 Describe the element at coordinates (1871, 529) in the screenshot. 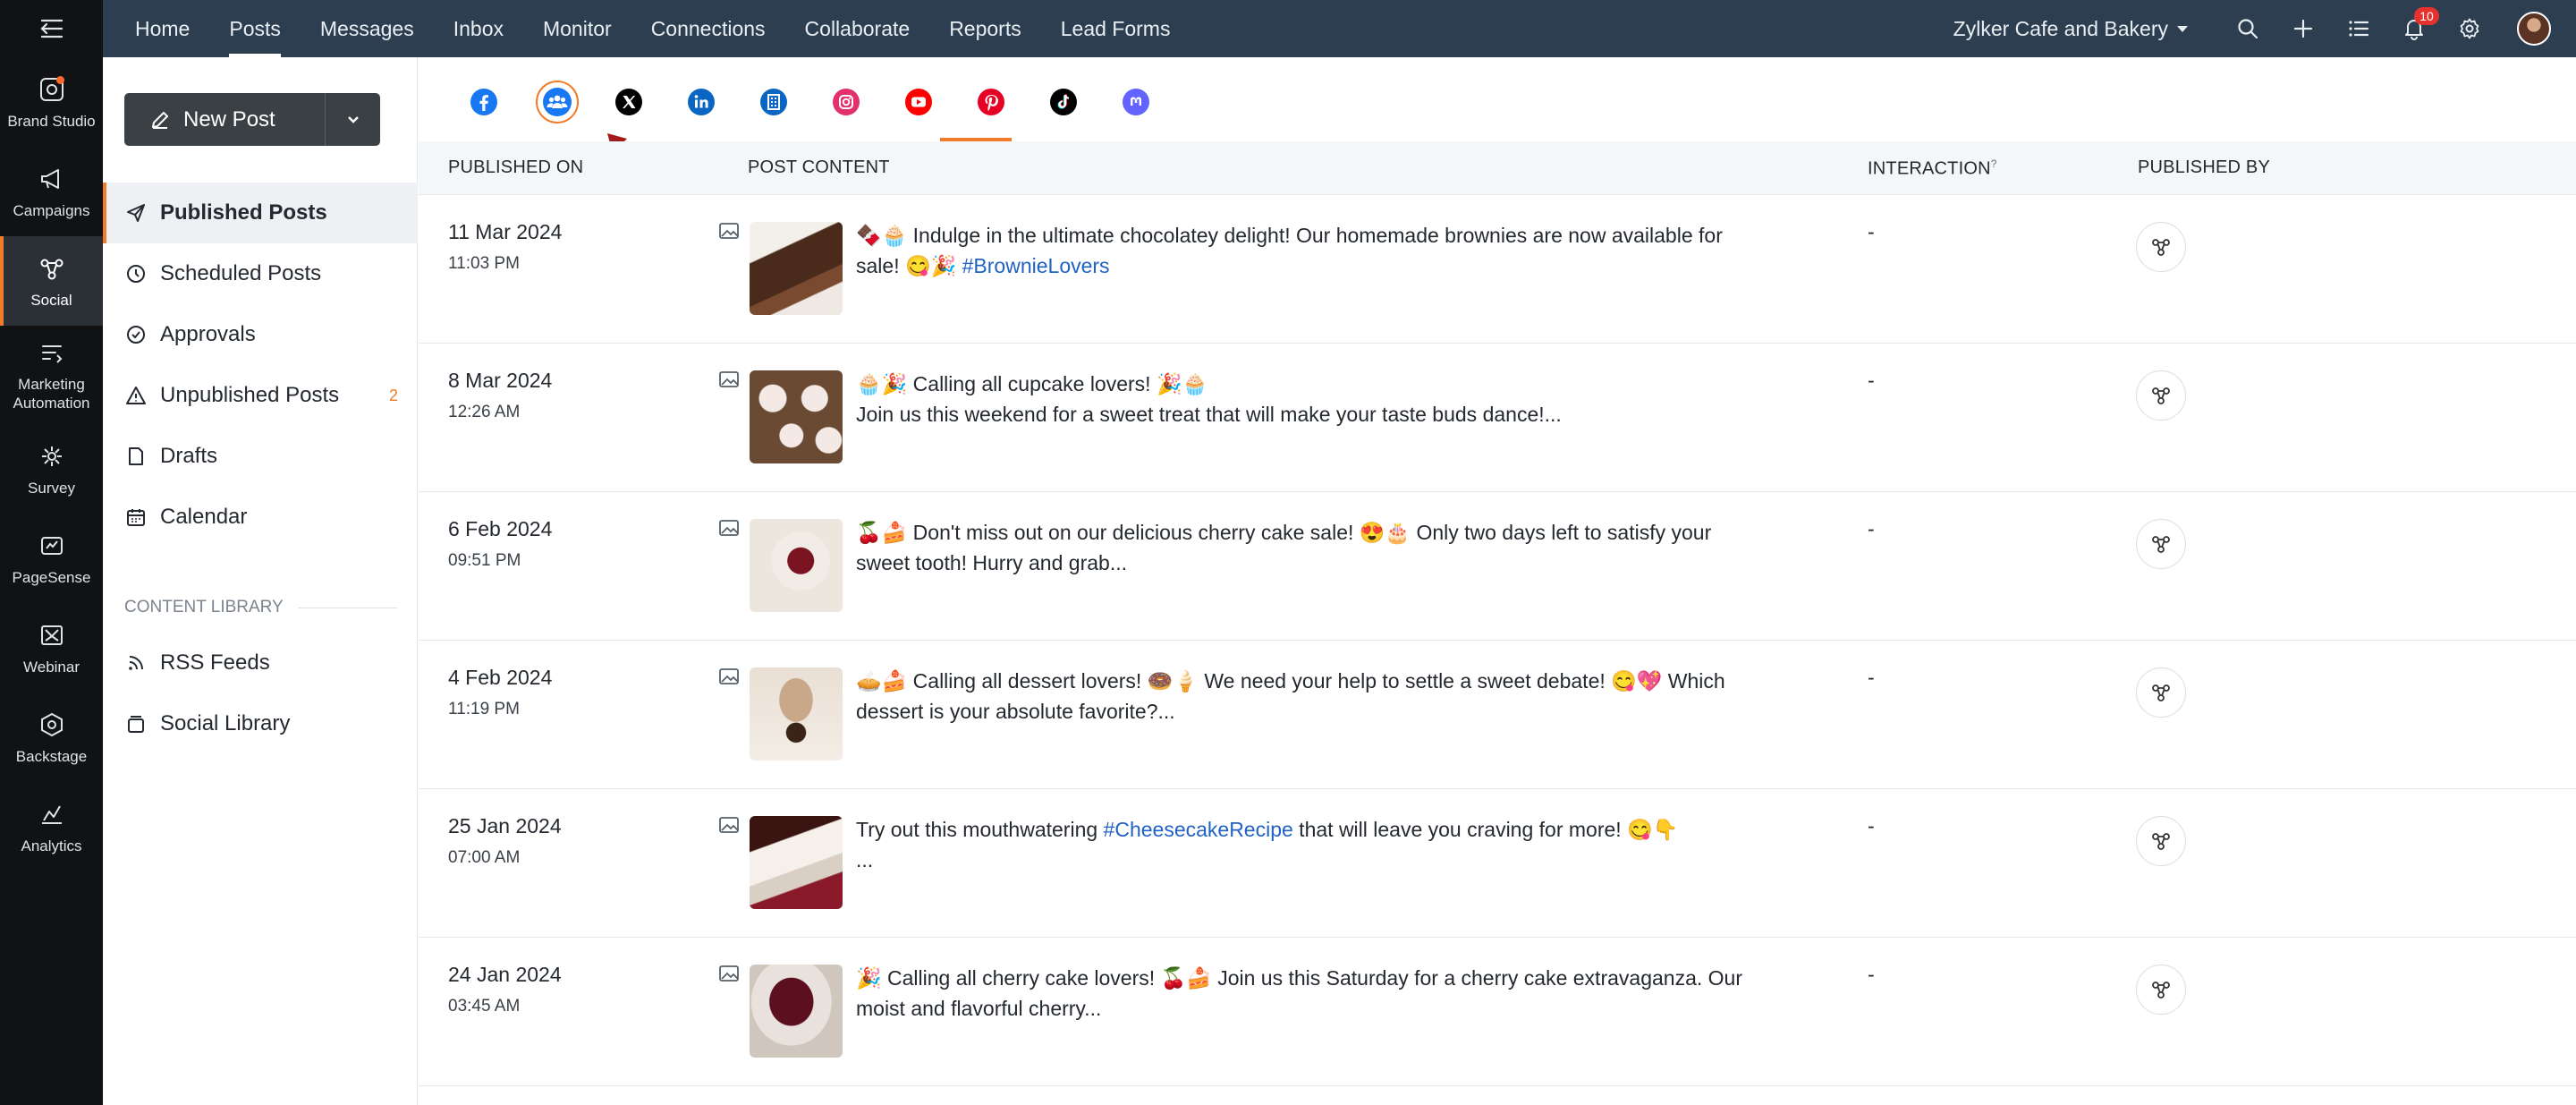

I see `interaction-value: -` at that location.